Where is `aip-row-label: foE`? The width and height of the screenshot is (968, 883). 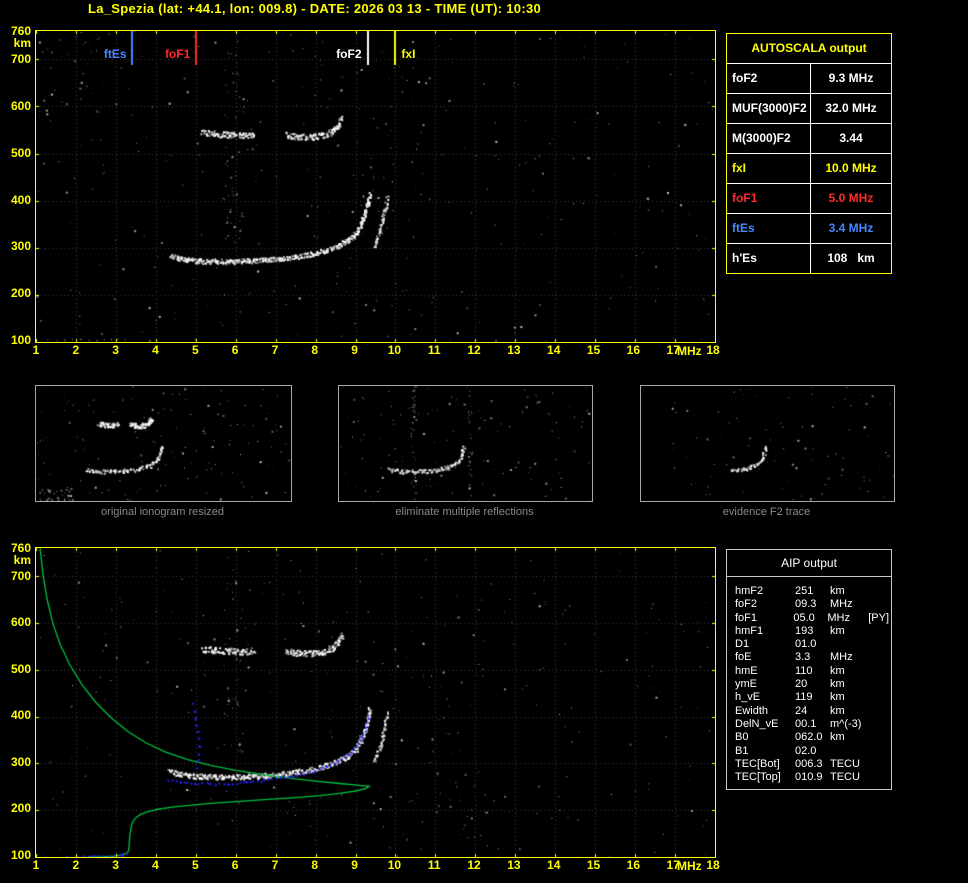 aip-row-label: foE is located at coordinates (743, 657).